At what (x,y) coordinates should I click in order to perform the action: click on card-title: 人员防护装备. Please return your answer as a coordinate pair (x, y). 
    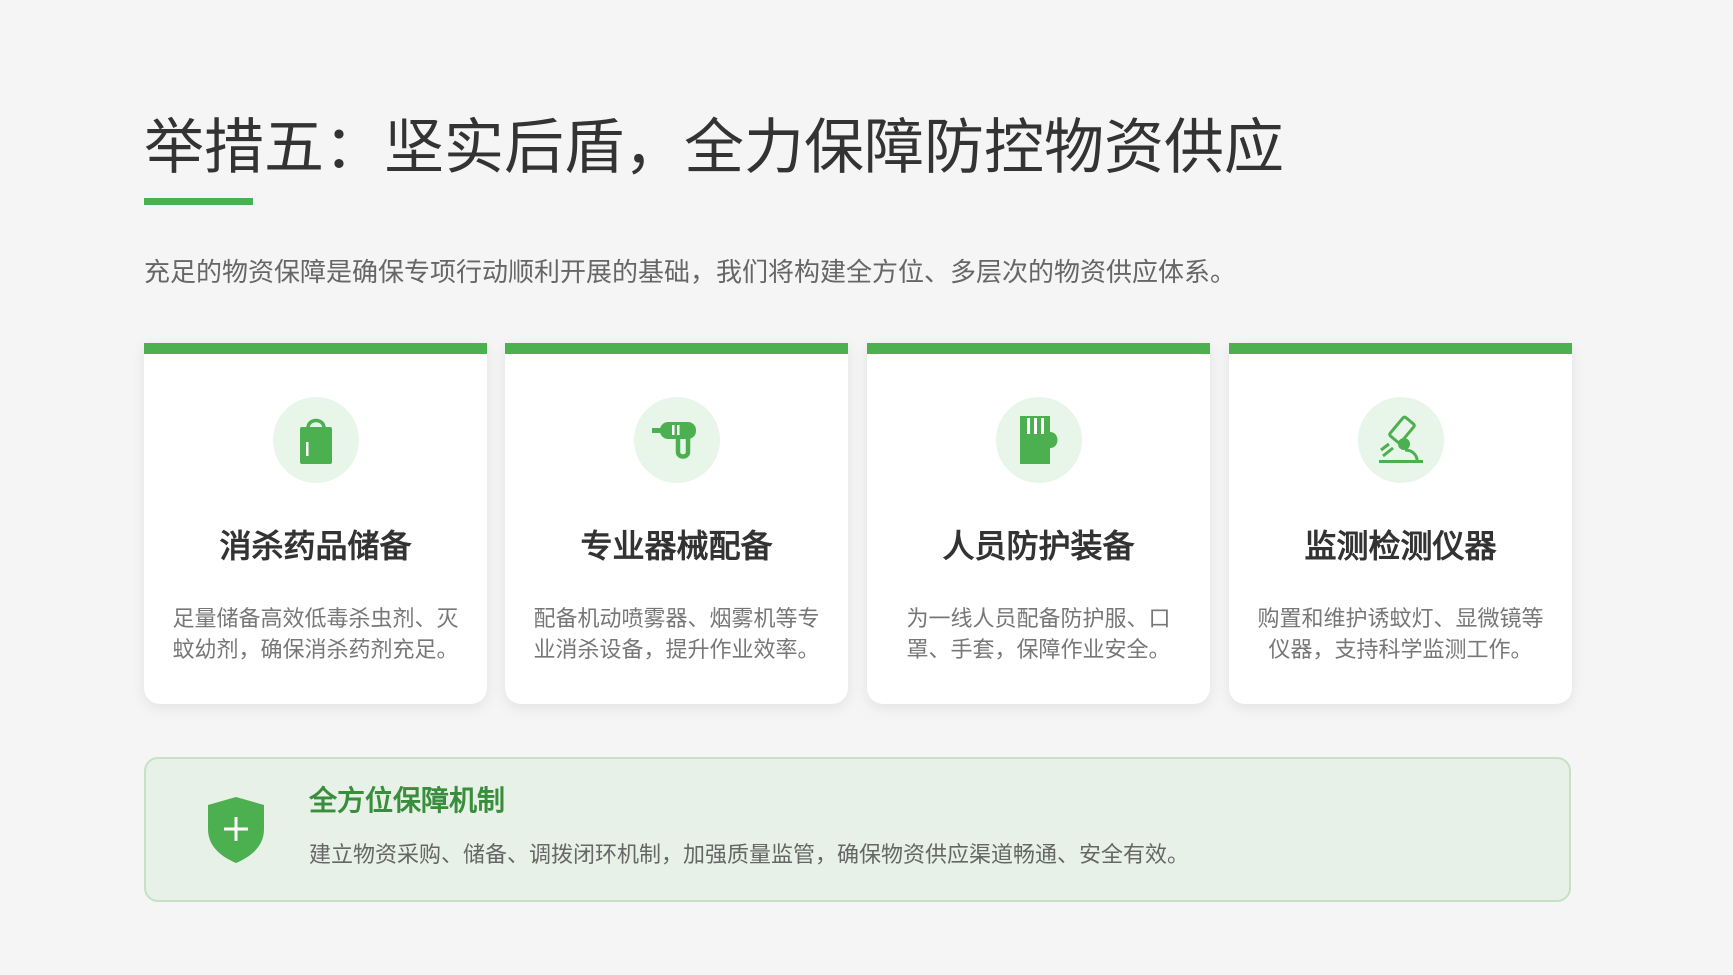
    Looking at the image, I should click on (1038, 546).